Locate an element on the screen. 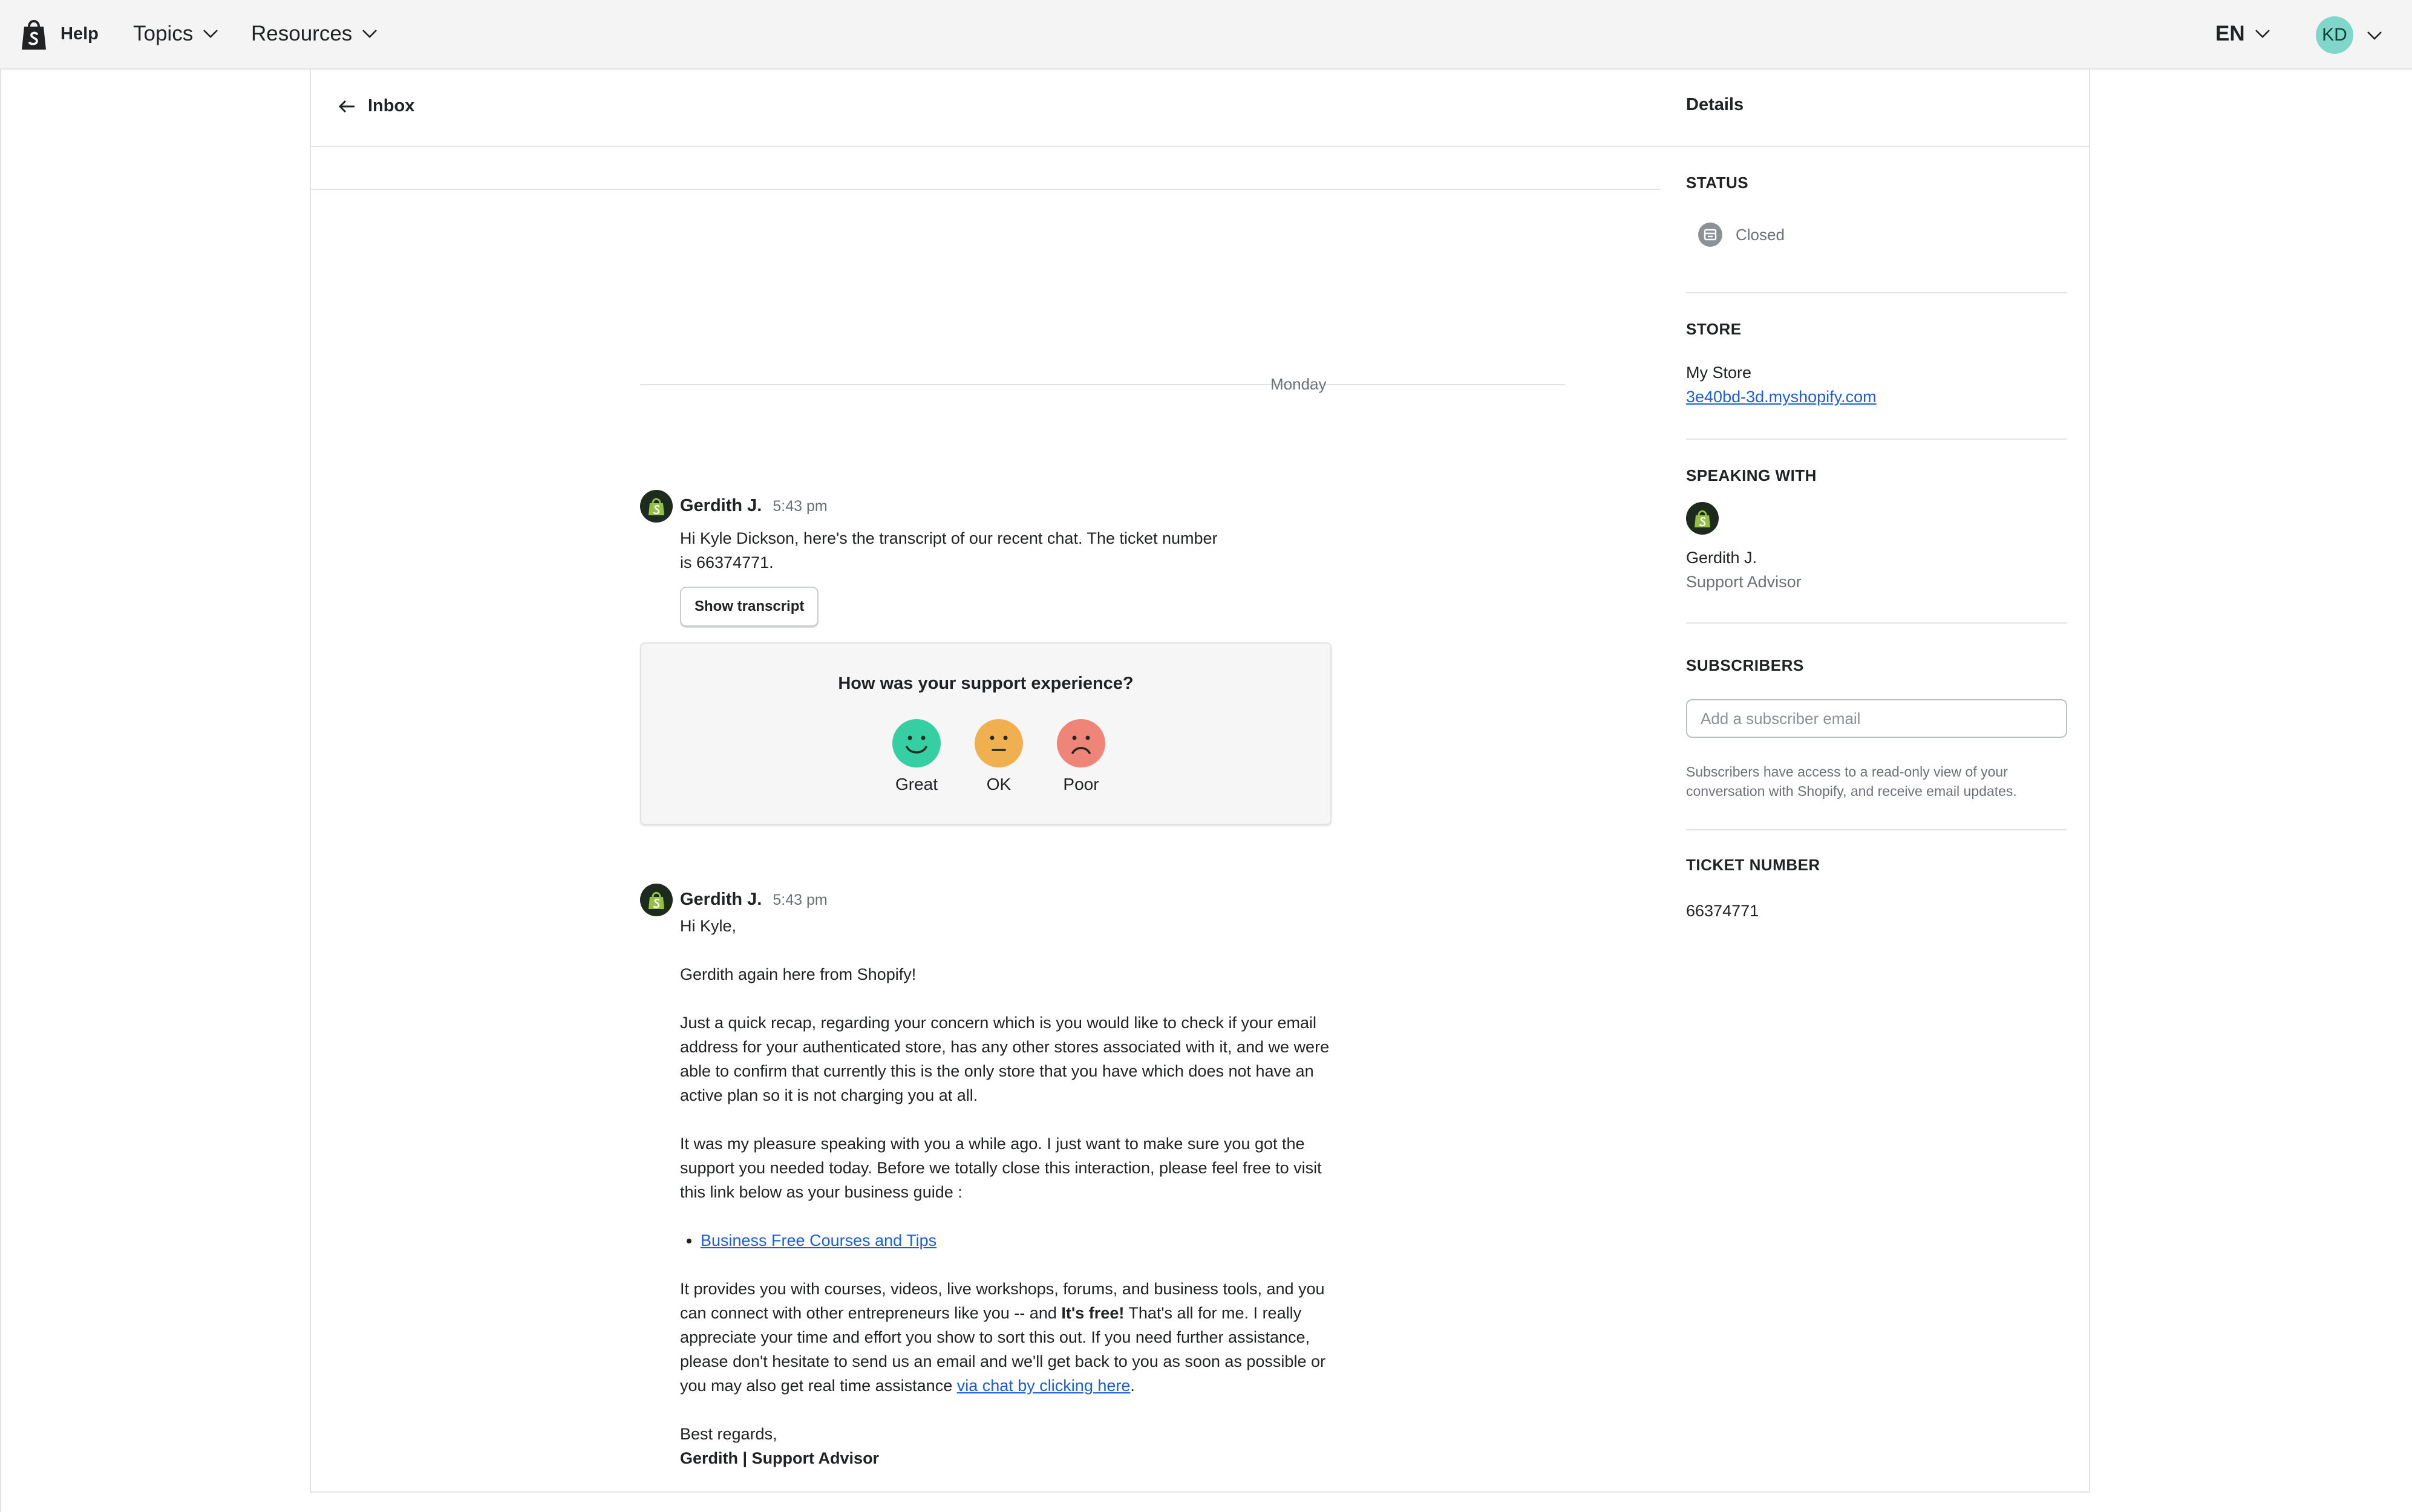  page-edge is located at coordinates (0, 791).